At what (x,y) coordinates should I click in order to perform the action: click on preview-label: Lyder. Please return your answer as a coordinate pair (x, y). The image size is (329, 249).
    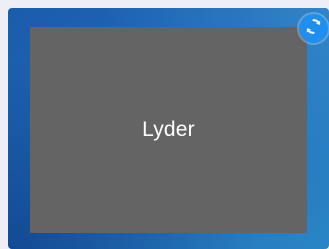
    Looking at the image, I should click on (168, 129).